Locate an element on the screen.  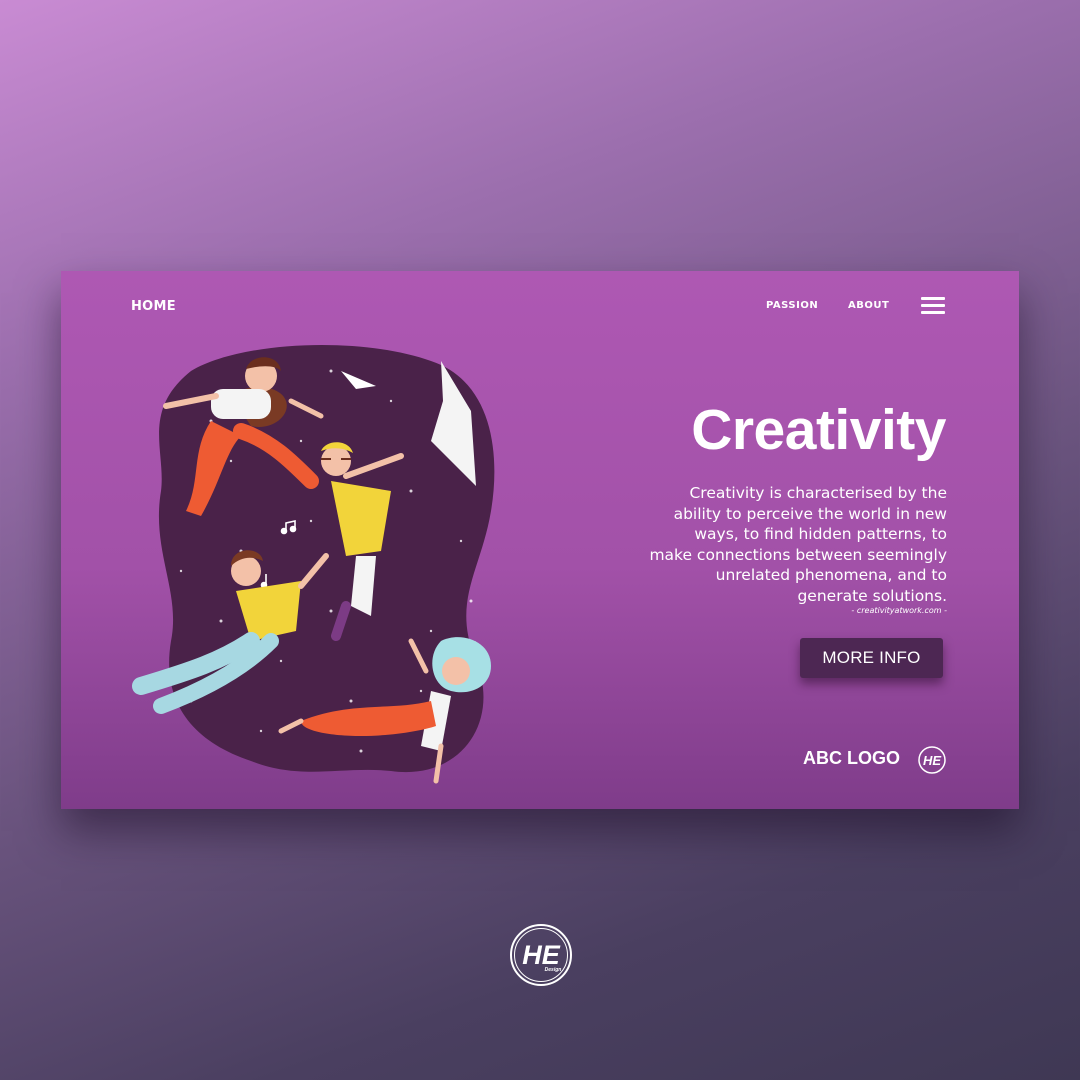
hero-source: - creativityatwork.com - is located at coordinates (899, 610).